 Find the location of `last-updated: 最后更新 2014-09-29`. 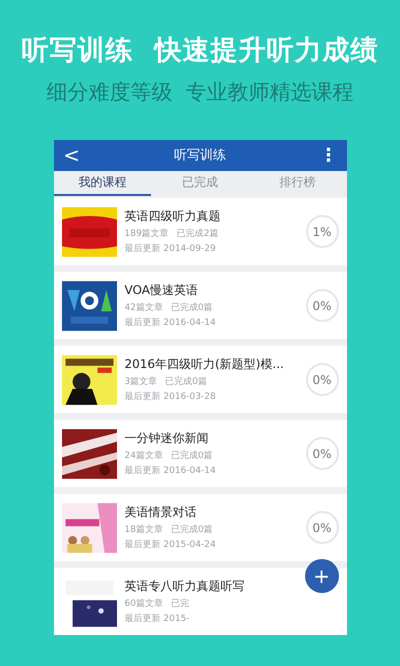

last-updated: 最后更新 2014-09-29 is located at coordinates (170, 248).